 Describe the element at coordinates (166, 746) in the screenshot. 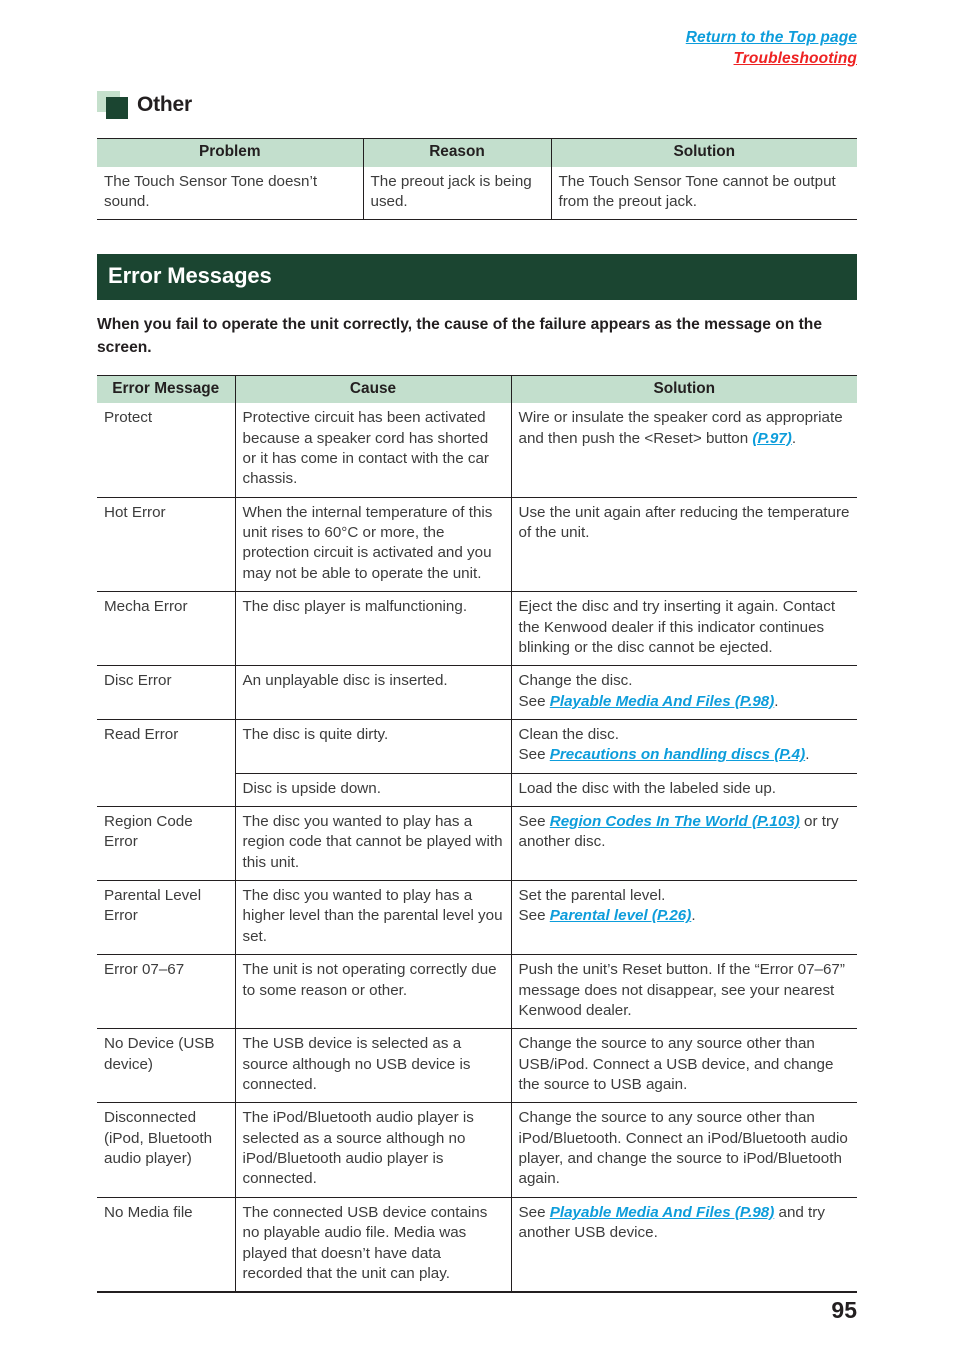

I see `cell-error-message: Read Error` at that location.